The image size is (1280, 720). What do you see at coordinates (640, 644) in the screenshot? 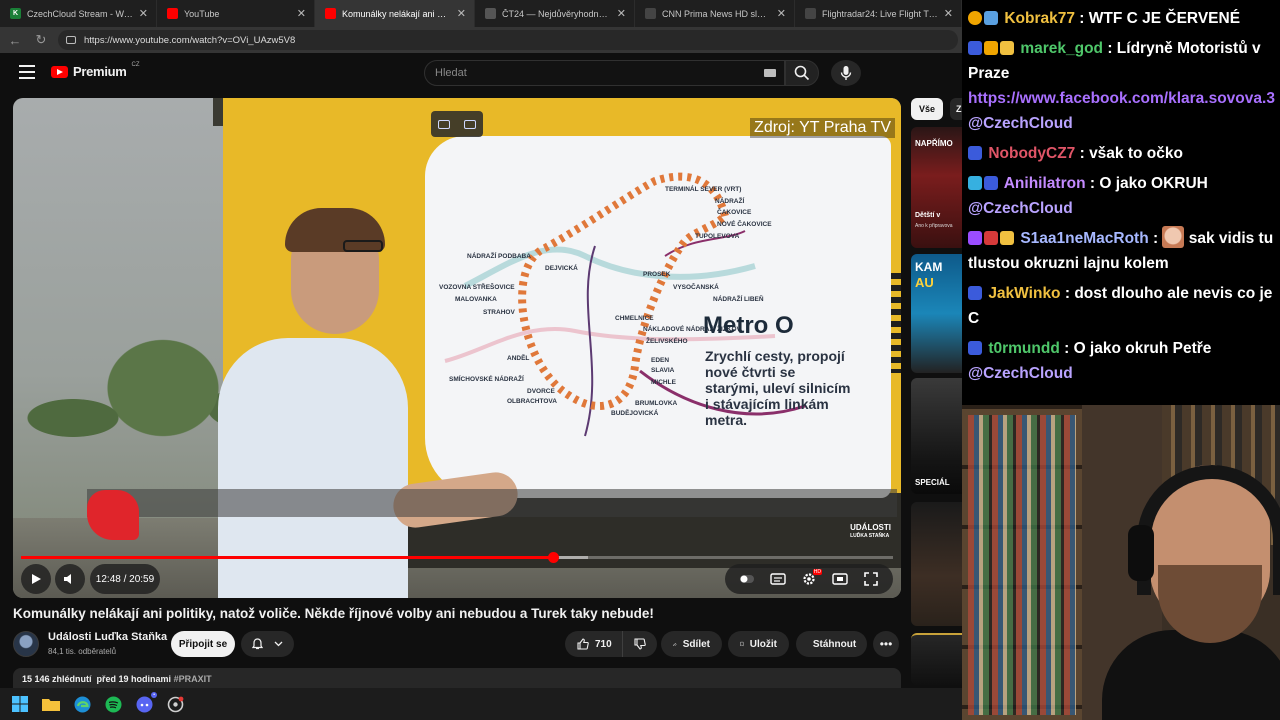
I see `dislike-button` at bounding box center [640, 644].